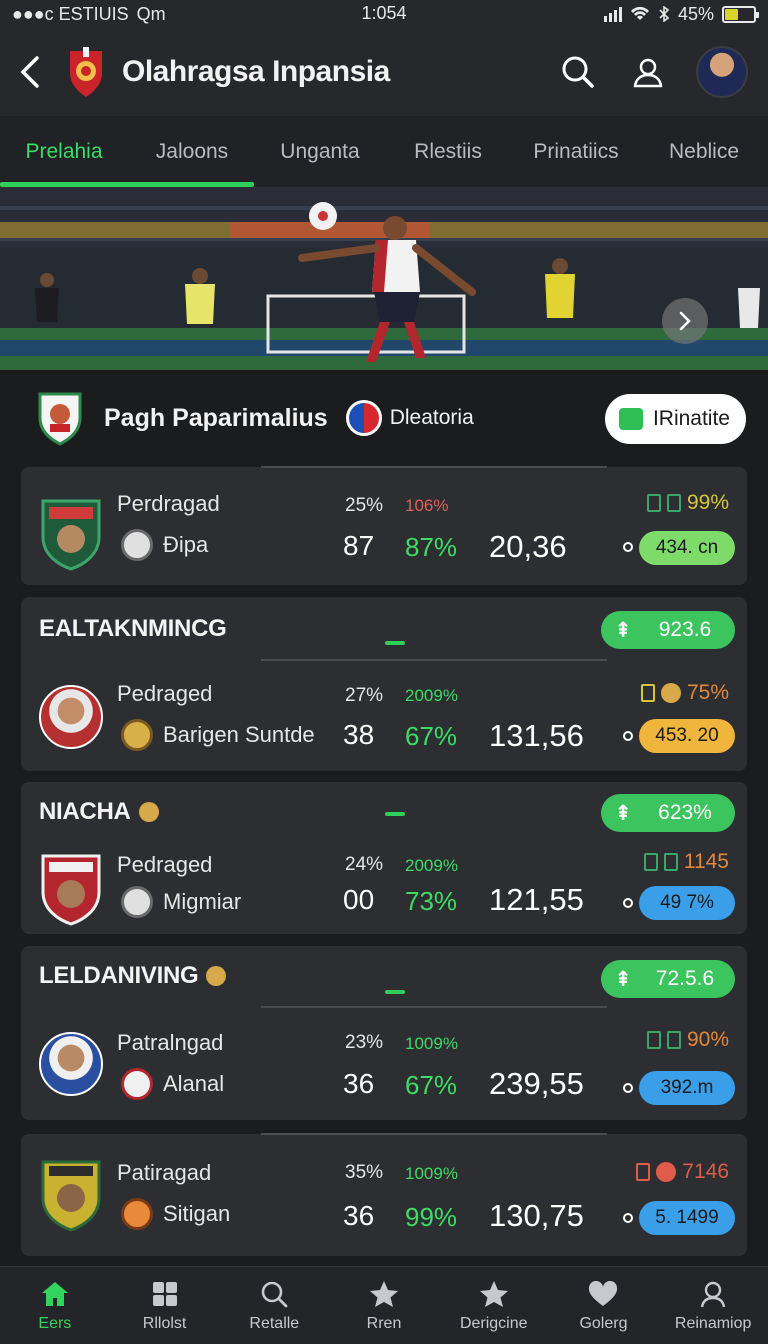 Image resolution: width=768 pixels, height=1344 pixels. I want to click on value-chip: 434. cn, so click(687, 548).